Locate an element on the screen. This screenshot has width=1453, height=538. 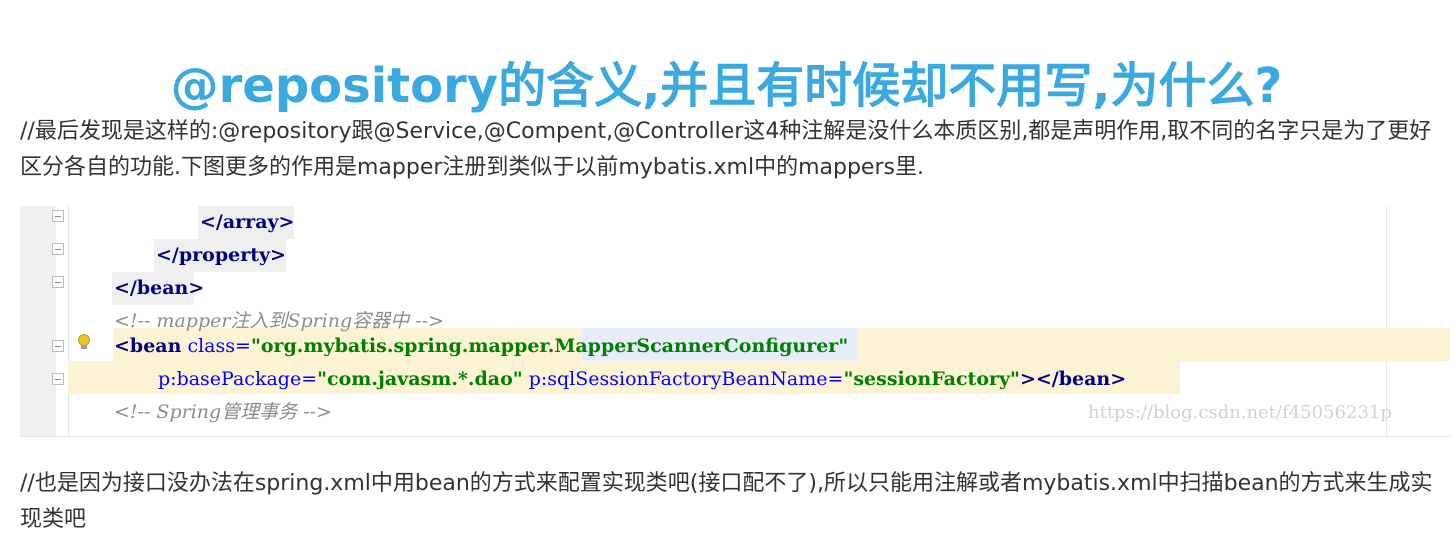
watermark: https://blog.csdn.net/f45056231p is located at coordinates (1240, 412).